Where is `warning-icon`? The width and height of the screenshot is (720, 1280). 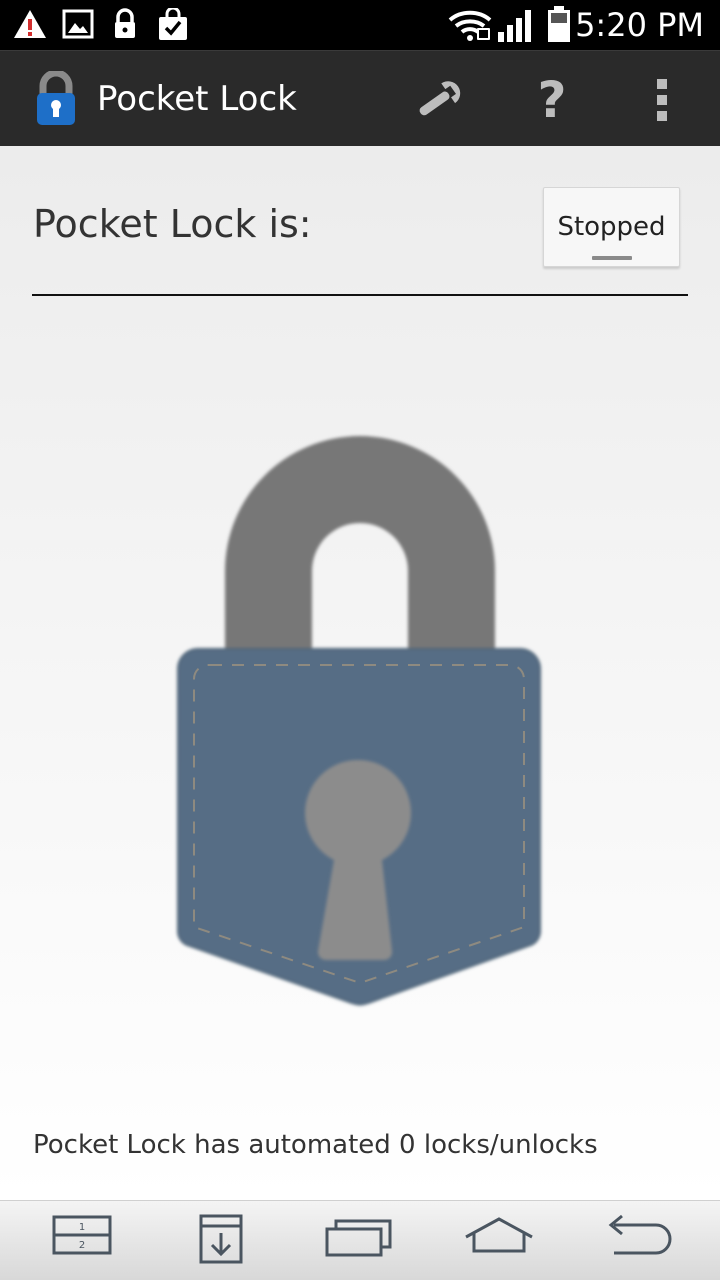
warning-icon is located at coordinates (30, 24).